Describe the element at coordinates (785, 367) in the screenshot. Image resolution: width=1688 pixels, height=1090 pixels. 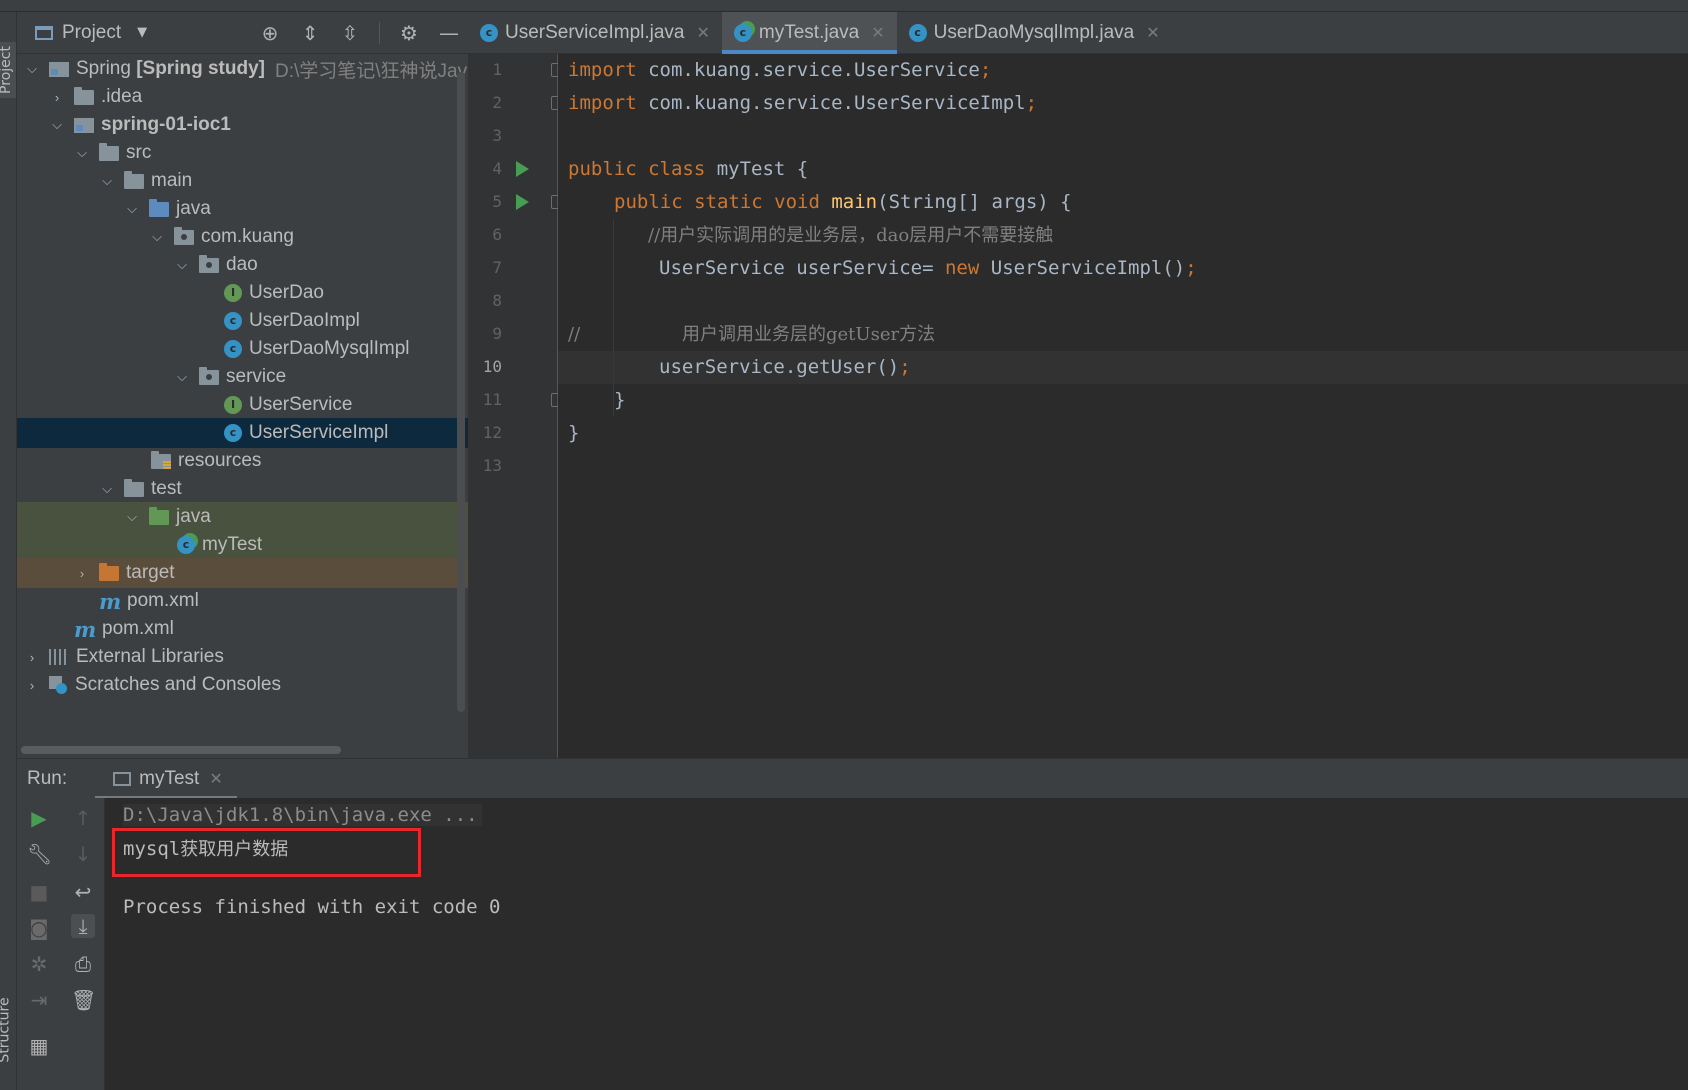
I see `code-line-10: userService.getUser();` at that location.